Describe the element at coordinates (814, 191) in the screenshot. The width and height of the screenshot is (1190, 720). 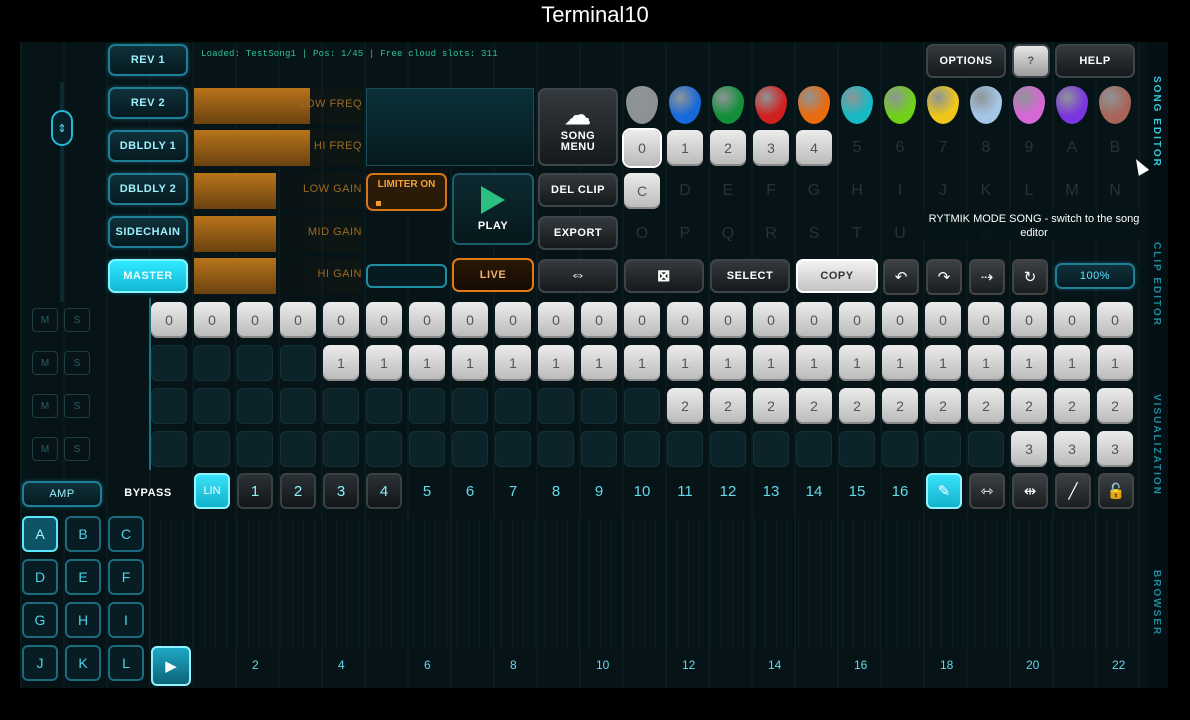
I see `clip-slot: G` at that location.